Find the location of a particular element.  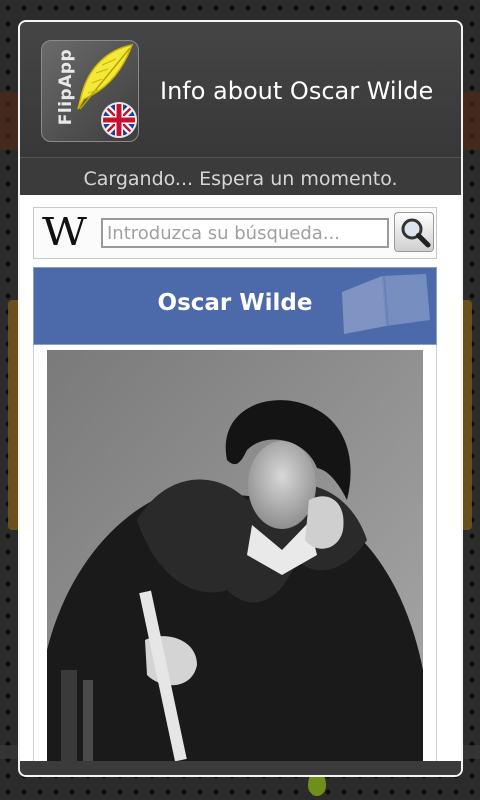

article-title: Oscar Wilde is located at coordinates (235, 303).